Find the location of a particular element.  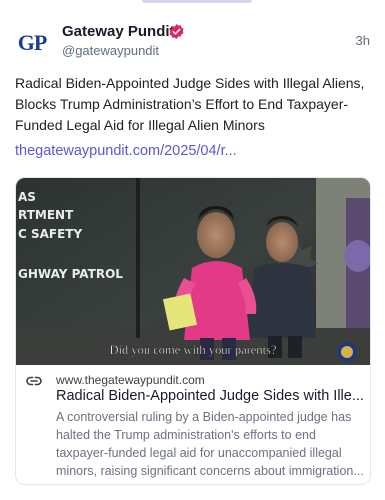

link-icon is located at coordinates (34, 381).